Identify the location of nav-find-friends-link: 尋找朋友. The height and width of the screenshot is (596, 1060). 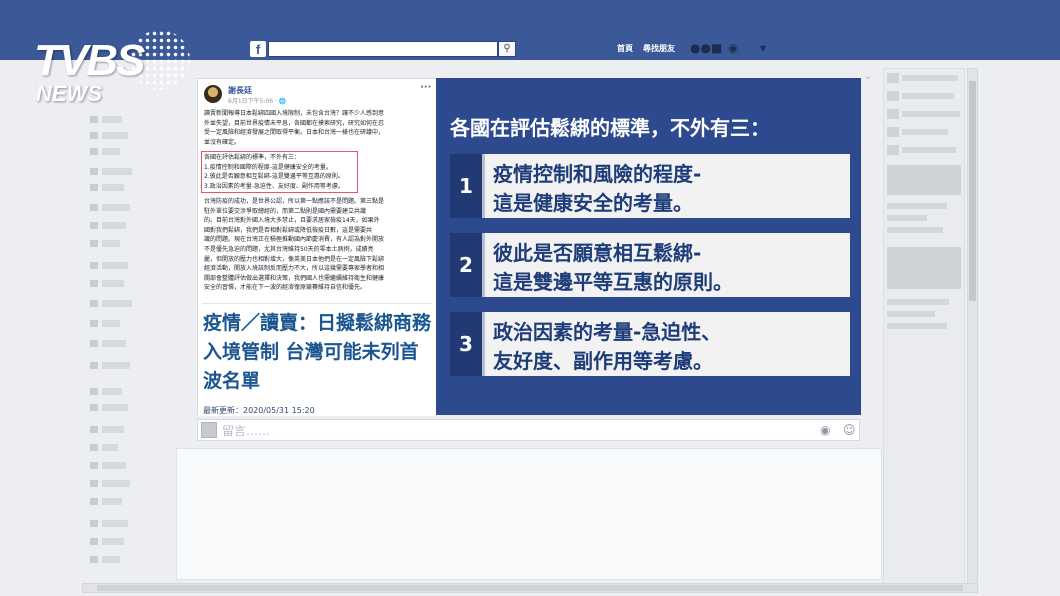
(659, 48).